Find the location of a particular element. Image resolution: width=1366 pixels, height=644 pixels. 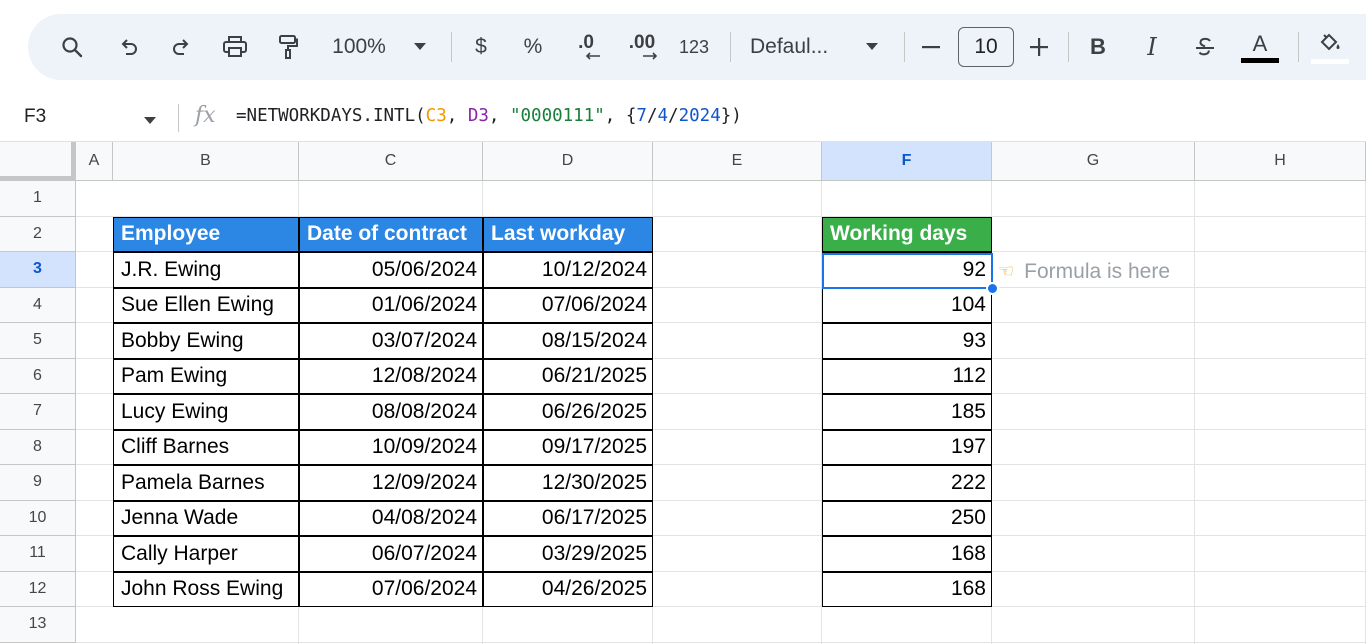

name-box: F3 is located at coordinates (35, 117).